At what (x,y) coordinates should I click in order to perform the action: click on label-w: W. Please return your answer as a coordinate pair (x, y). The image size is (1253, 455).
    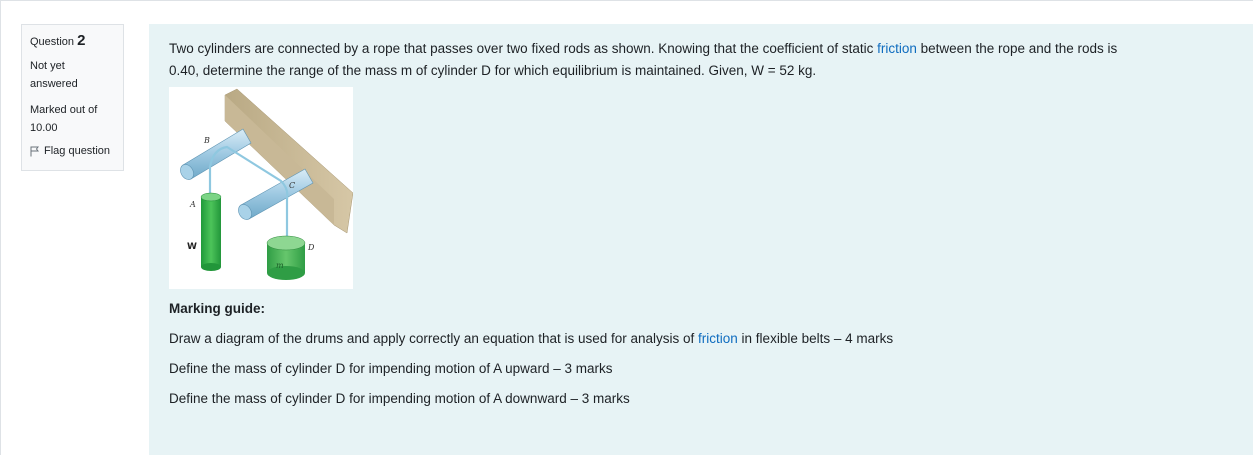
    Looking at the image, I should click on (192, 247).